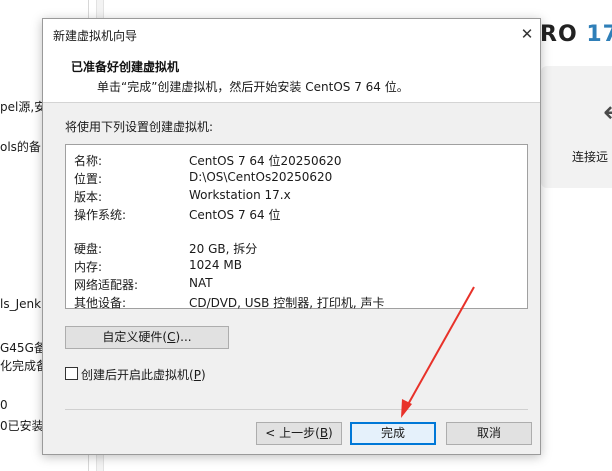 The width and height of the screenshot is (612, 471). Describe the element at coordinates (24, 366) in the screenshot. I see `background-text-4: 化完成备` at that location.